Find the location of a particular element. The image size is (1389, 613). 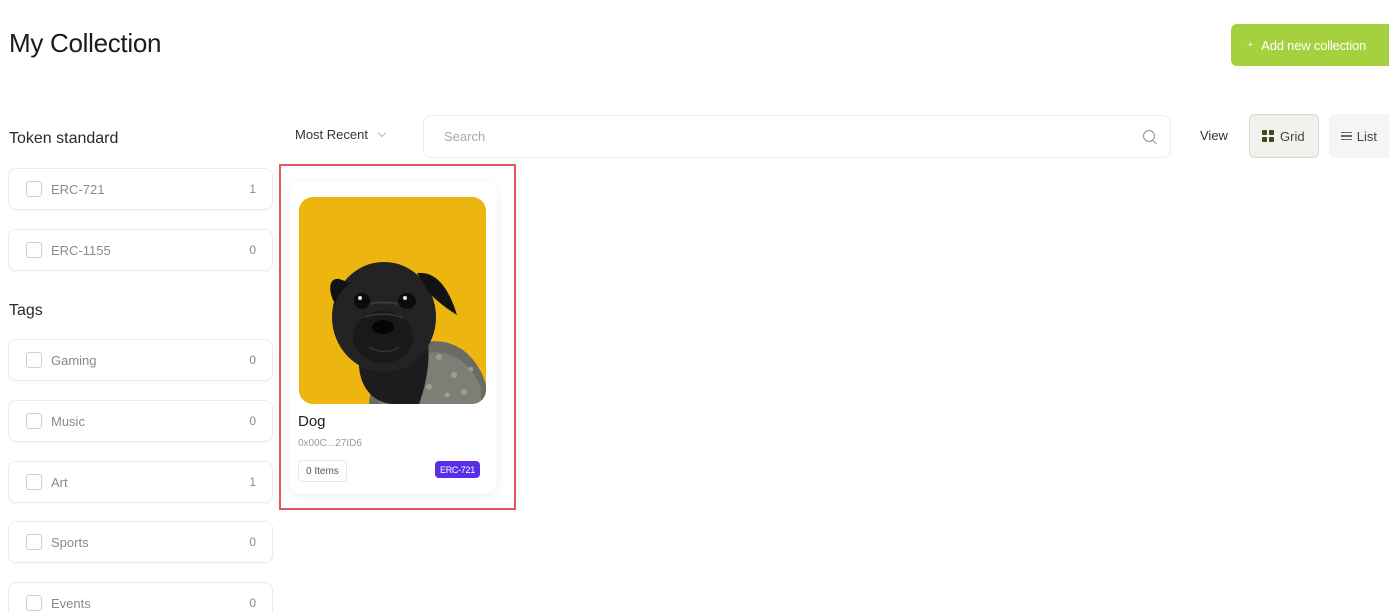

collection-address: 0x00C...27ID6 is located at coordinates (330, 443).